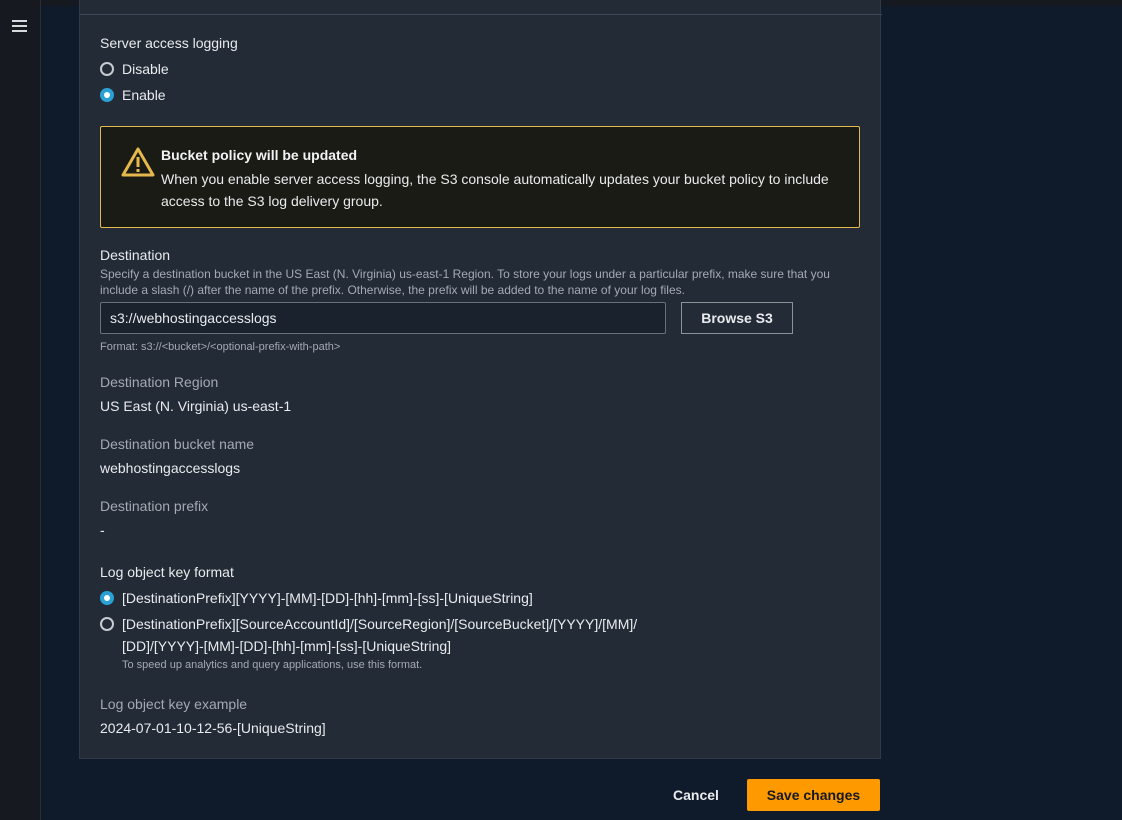 This screenshot has width=1122, height=820. What do you see at coordinates (177, 444) in the screenshot?
I see `destination-bucket-label: Destination bucket name` at bounding box center [177, 444].